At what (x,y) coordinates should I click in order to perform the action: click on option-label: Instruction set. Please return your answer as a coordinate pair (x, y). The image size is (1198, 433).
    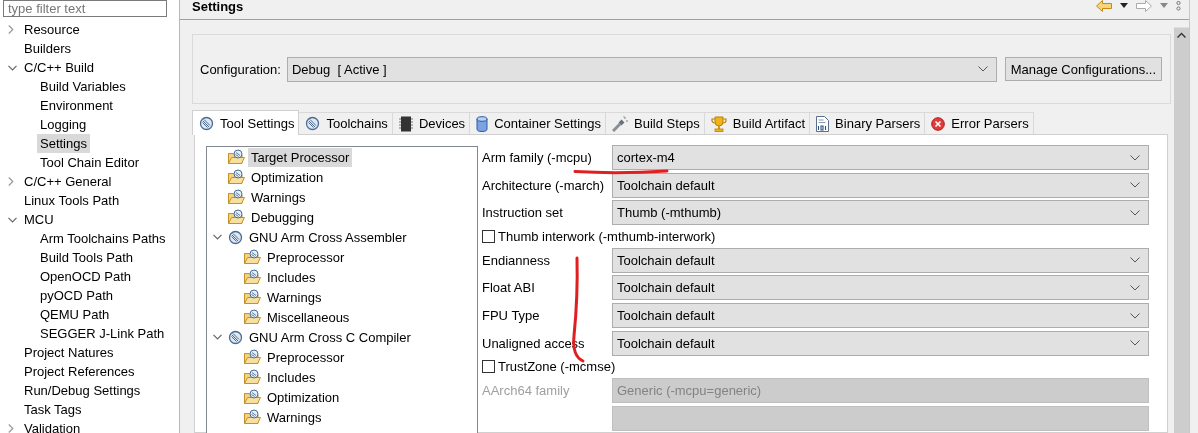
    Looking at the image, I should click on (523, 213).